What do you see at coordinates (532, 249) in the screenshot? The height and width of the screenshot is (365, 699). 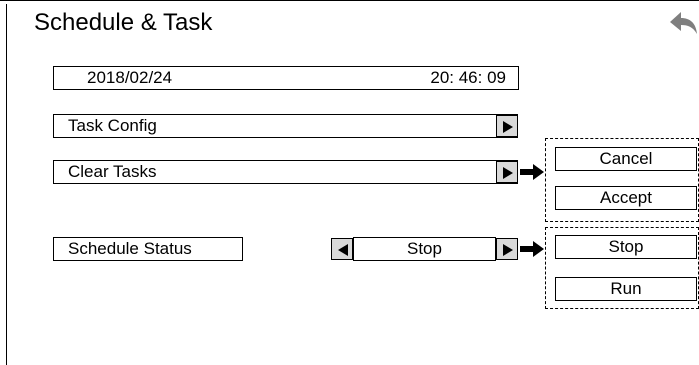 I see `schedule-status-pointer-arrow-icon` at bounding box center [532, 249].